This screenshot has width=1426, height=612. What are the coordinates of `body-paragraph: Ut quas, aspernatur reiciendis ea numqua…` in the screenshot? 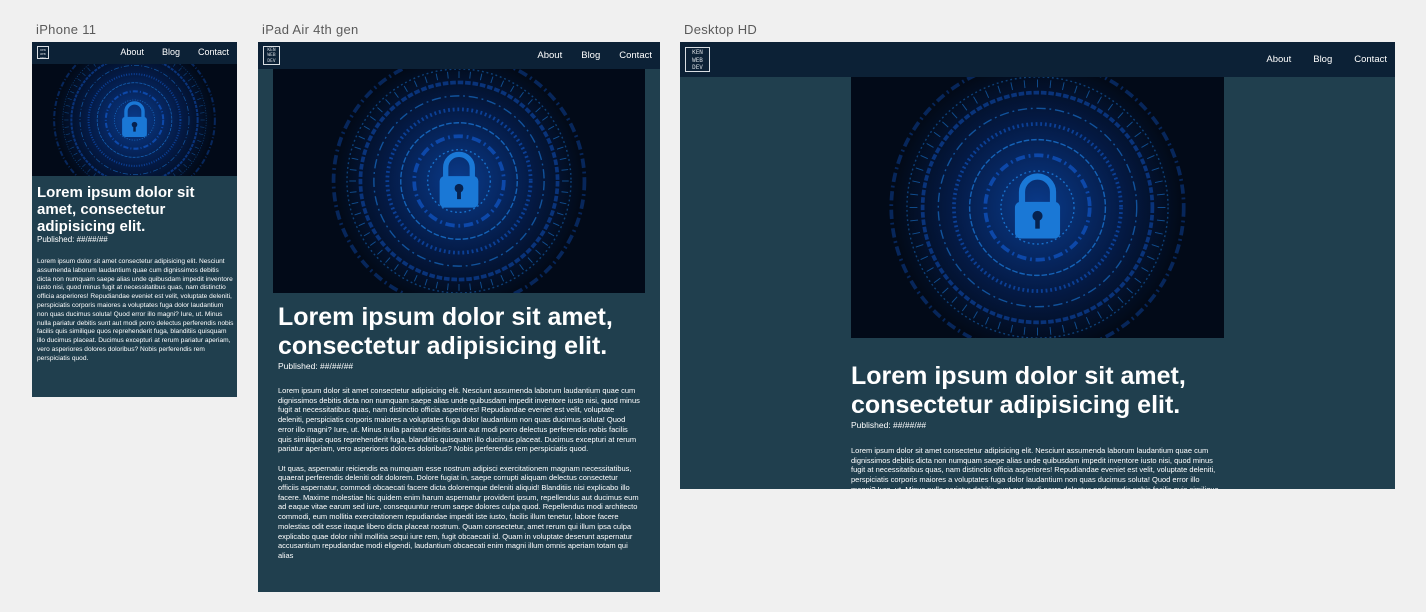 It's located at (458, 511).